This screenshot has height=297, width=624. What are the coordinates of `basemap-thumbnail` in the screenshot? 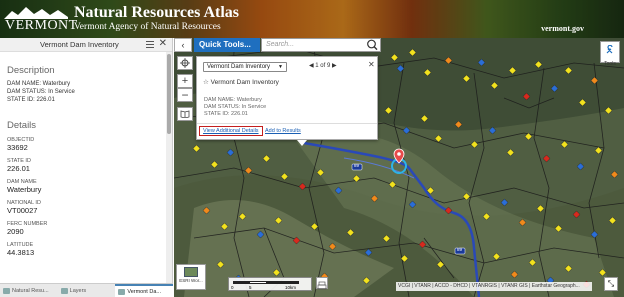 It's located at (191, 272).